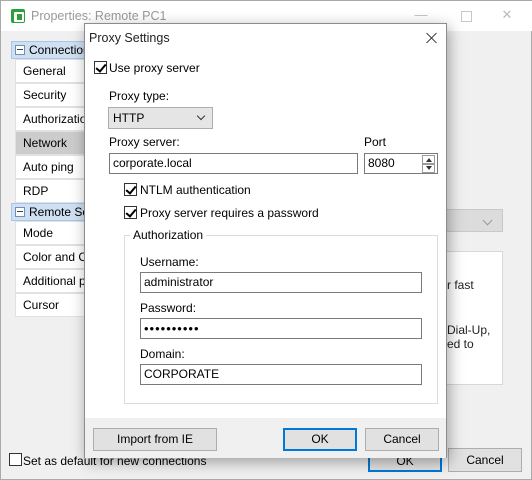 The image size is (532, 480). I want to click on spin-down-icon, so click(428, 168).